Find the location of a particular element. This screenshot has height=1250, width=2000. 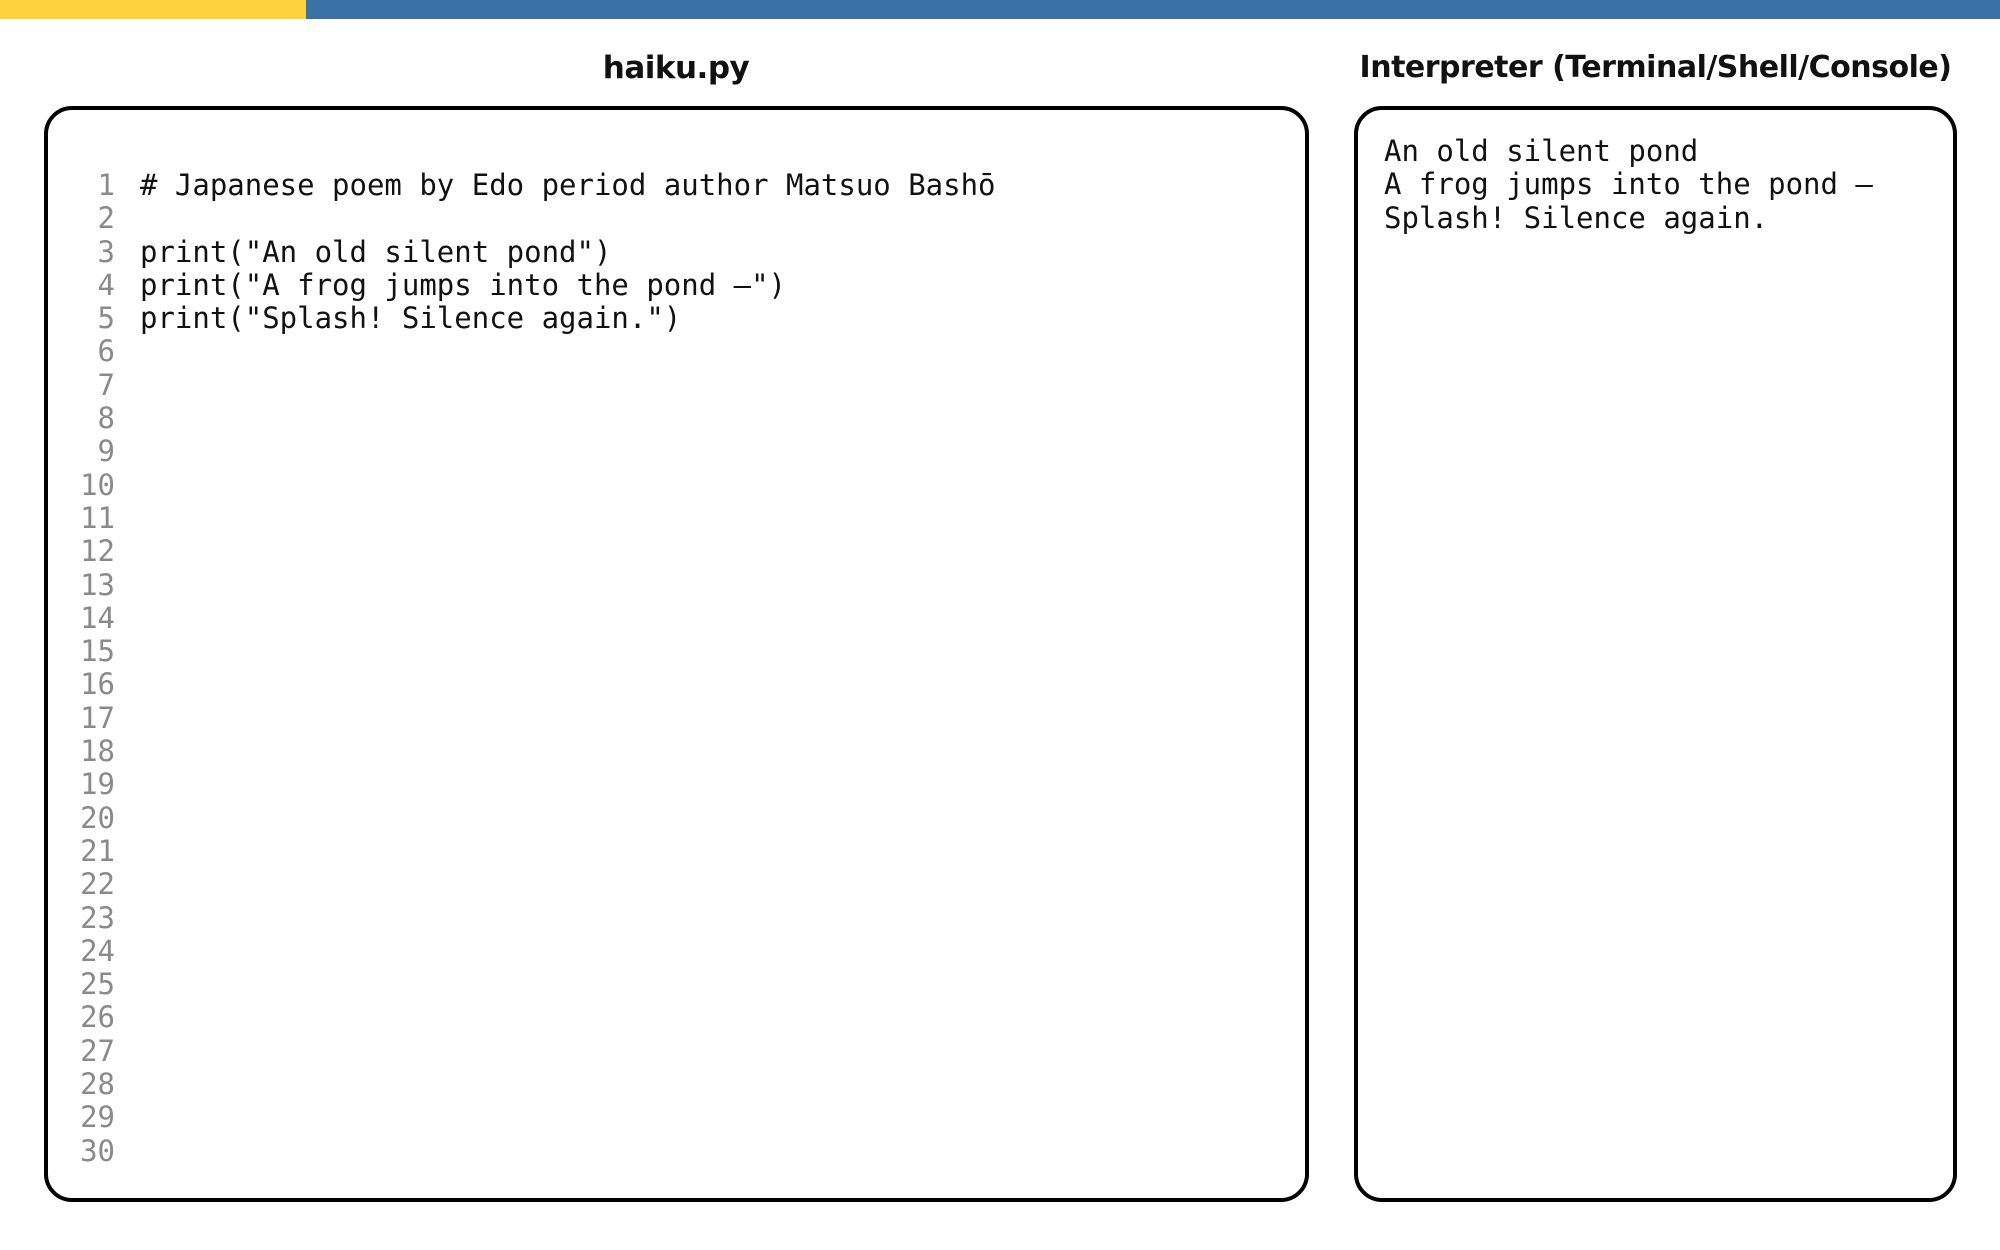

line-code: print("A frog jumps into the pond —") is located at coordinates (463, 285).